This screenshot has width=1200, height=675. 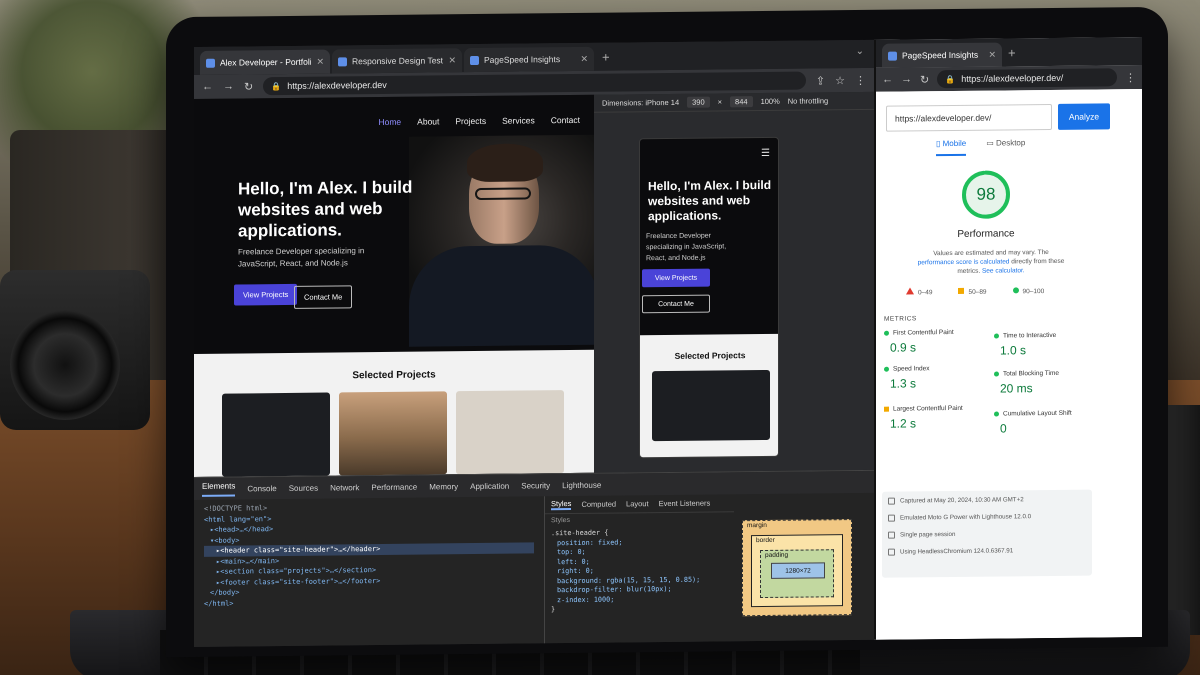 What do you see at coordinates (553, 609) in the screenshot?
I see `css-close: }` at bounding box center [553, 609].